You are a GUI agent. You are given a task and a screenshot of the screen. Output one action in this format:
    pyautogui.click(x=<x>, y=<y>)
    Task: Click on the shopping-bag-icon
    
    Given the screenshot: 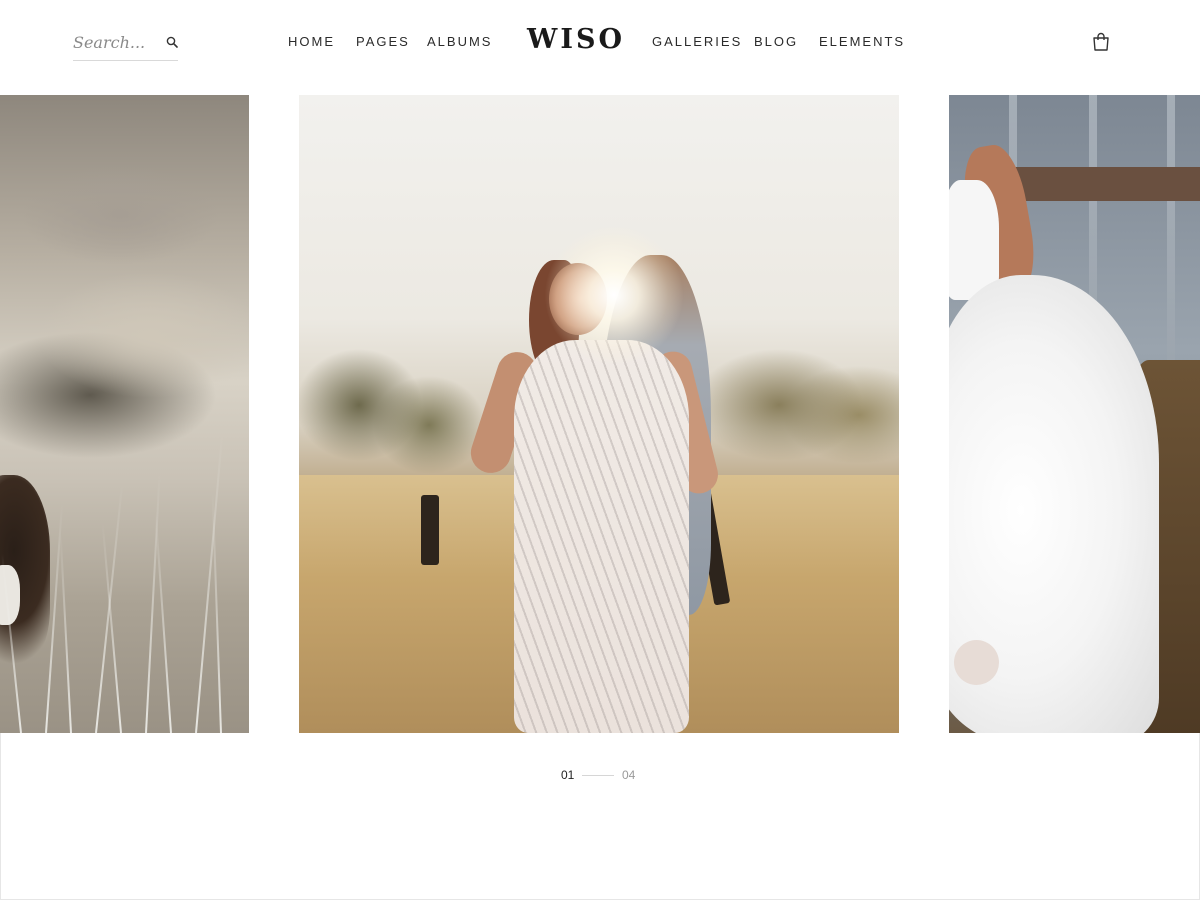 What is the action you would take?
    pyautogui.click(x=1101, y=41)
    